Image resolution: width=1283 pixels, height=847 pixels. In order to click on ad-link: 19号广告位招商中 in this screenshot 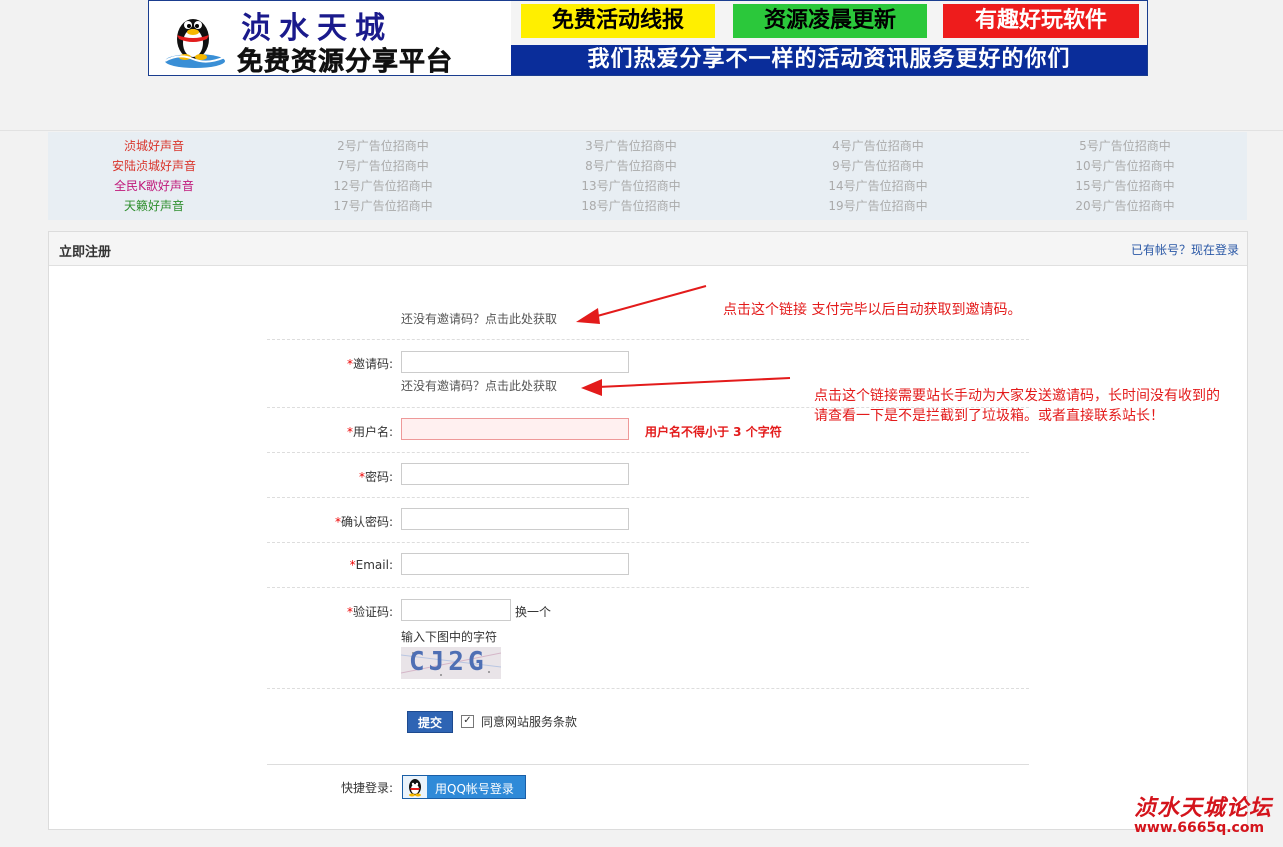, I will do `click(878, 206)`.